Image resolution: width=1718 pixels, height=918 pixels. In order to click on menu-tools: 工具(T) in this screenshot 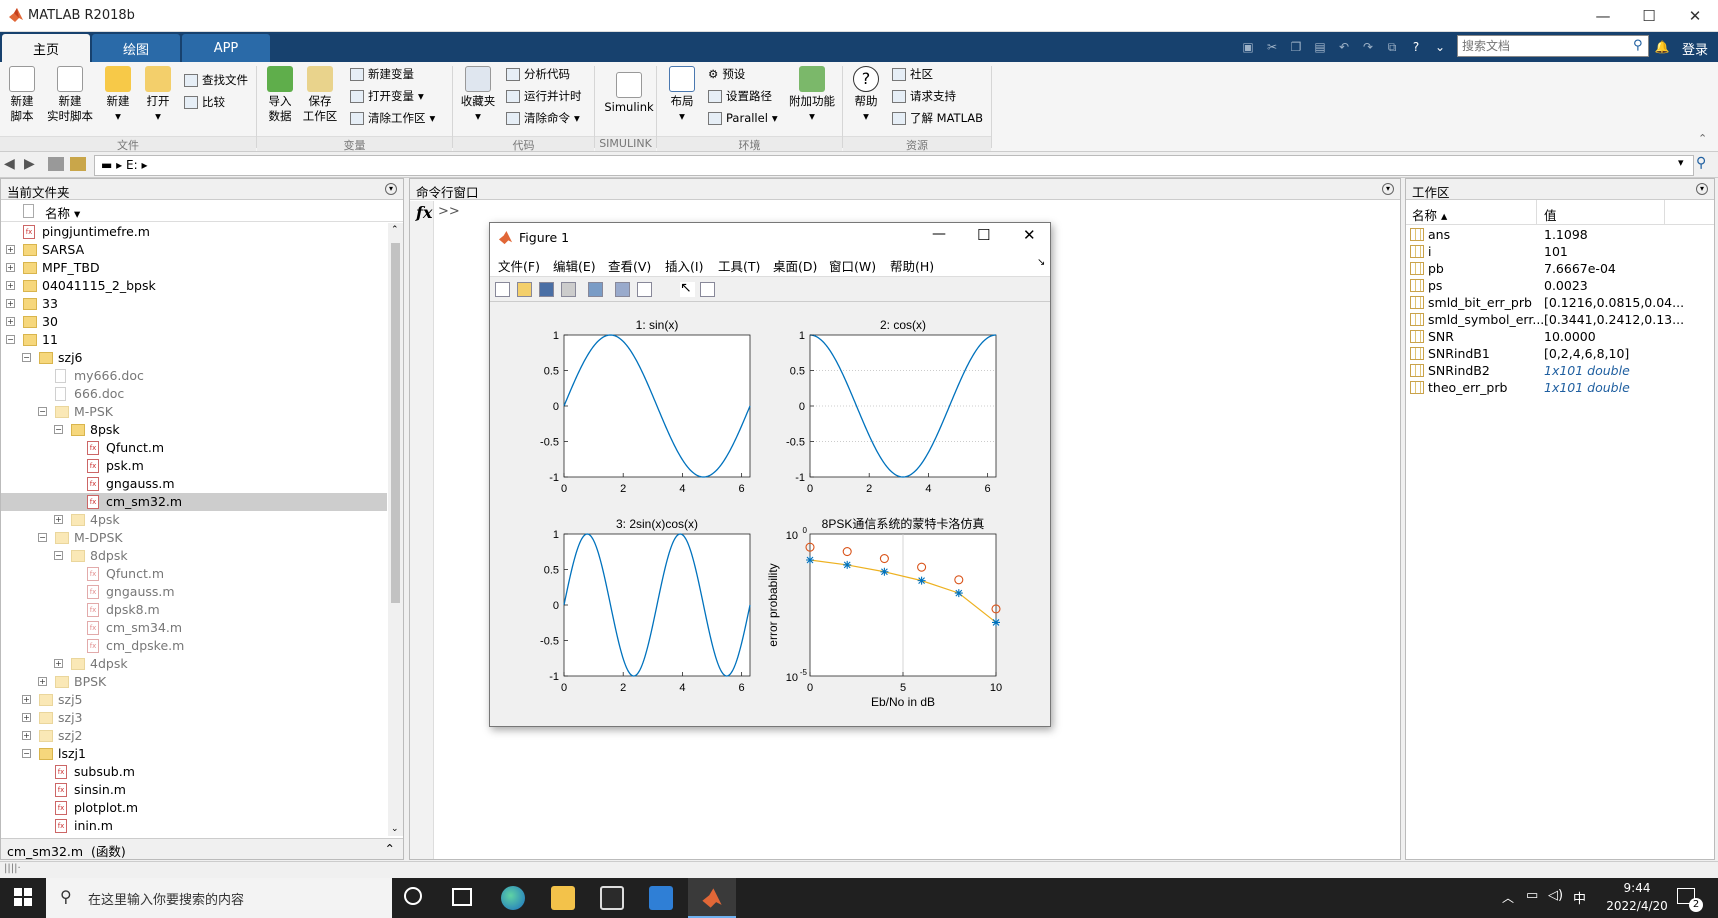, I will do `click(739, 265)`.